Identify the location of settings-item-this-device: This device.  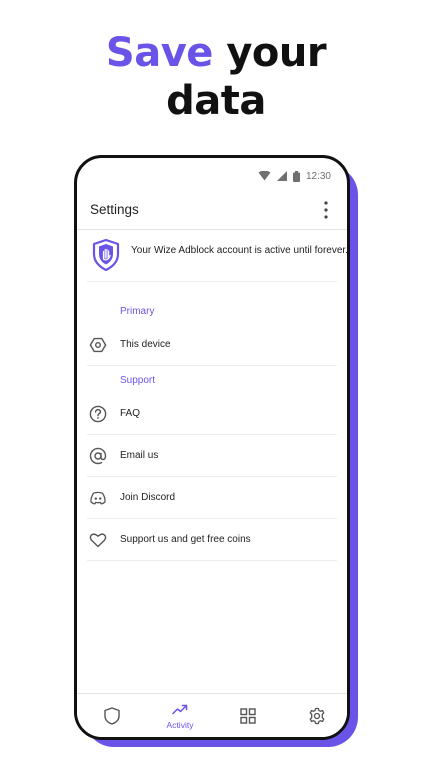
(212, 345).